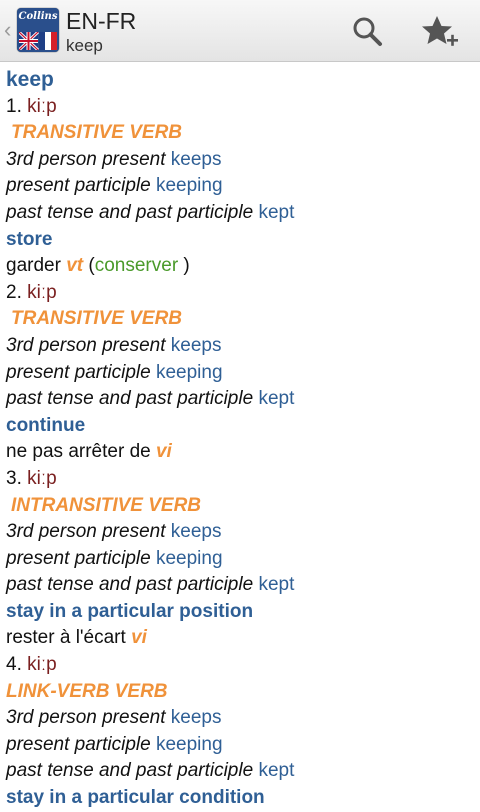 This screenshot has width=480, height=812. What do you see at coordinates (135, 798) in the screenshot?
I see `sense-meaning: stay in a particular condition` at bounding box center [135, 798].